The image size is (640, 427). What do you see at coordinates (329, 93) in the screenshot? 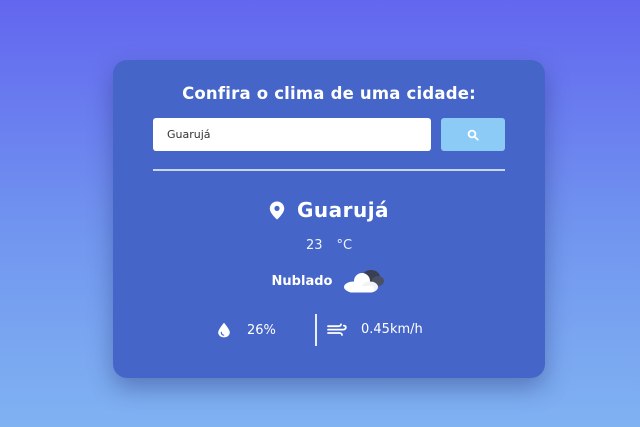
I see `page-title: Confira o clima de uma cidade:` at bounding box center [329, 93].